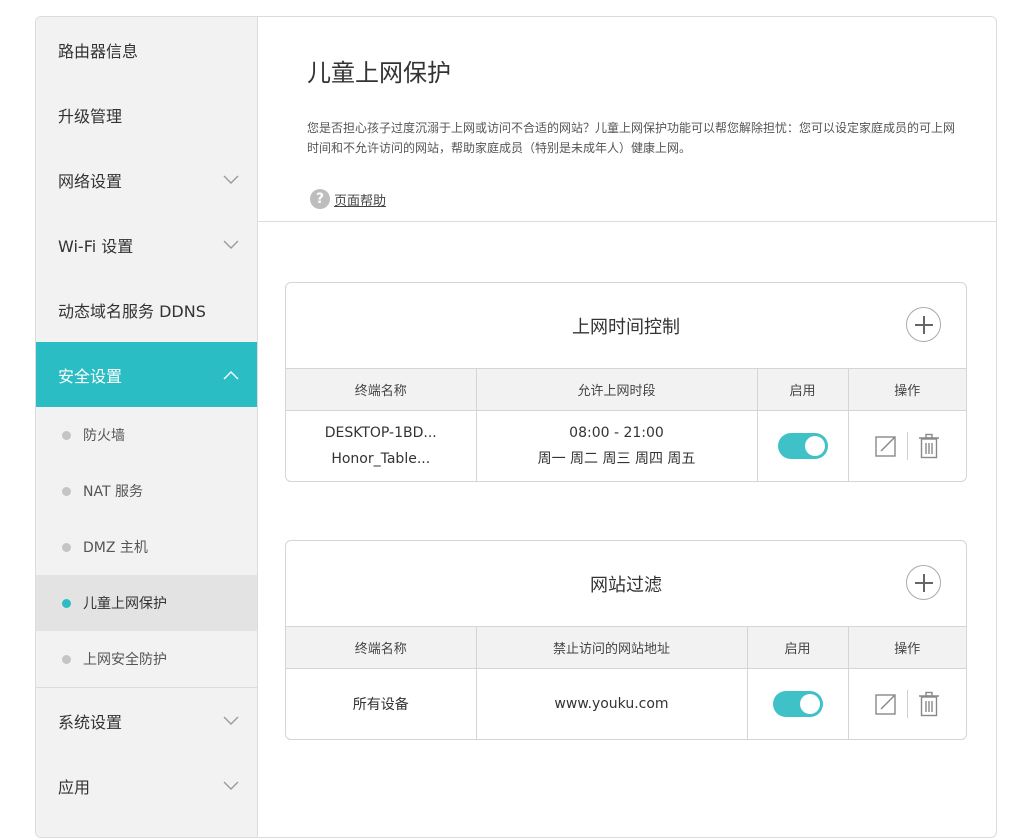 This screenshot has width=1012, height=838. I want to click on sidebar-item-ddns: 动态域名服务 DDNS, so click(146, 309).